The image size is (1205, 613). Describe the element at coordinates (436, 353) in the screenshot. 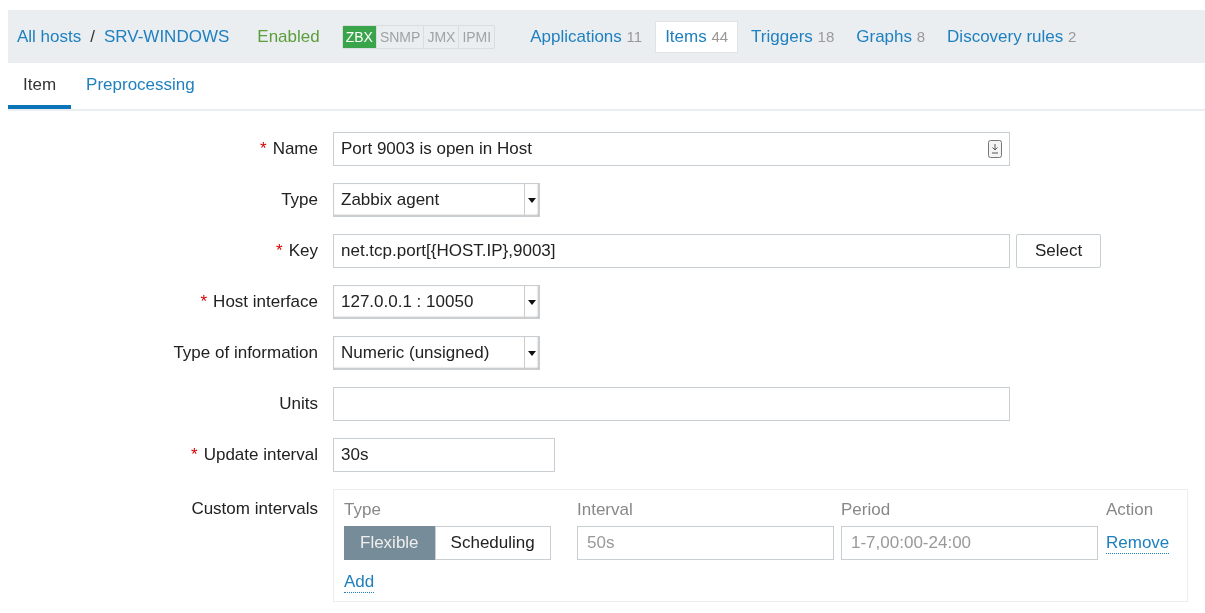

I see `dropdown: Numeric (unsigned)` at that location.